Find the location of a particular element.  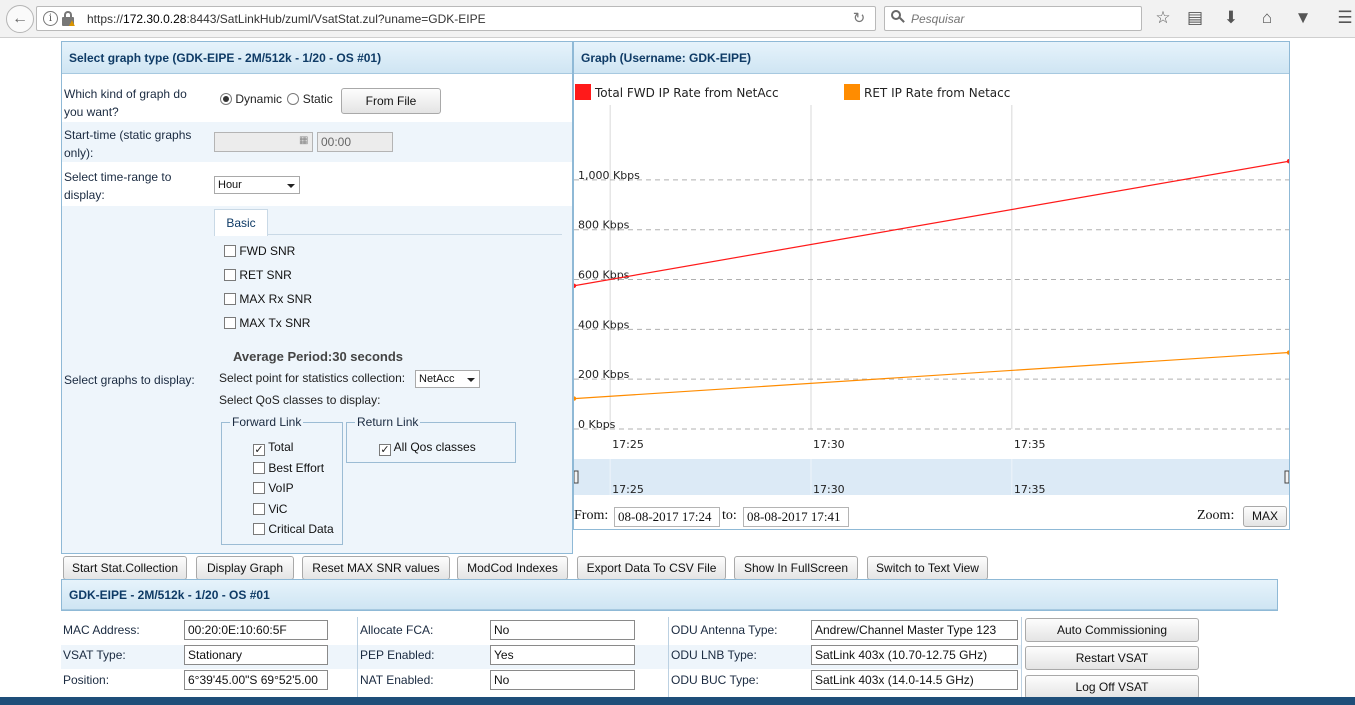

to-date-input: 08-08-2017 17:41 is located at coordinates (796, 517).